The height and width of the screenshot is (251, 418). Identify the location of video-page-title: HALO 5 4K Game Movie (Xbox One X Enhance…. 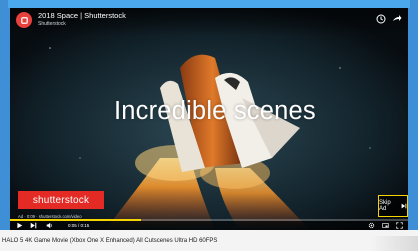
(109, 241).